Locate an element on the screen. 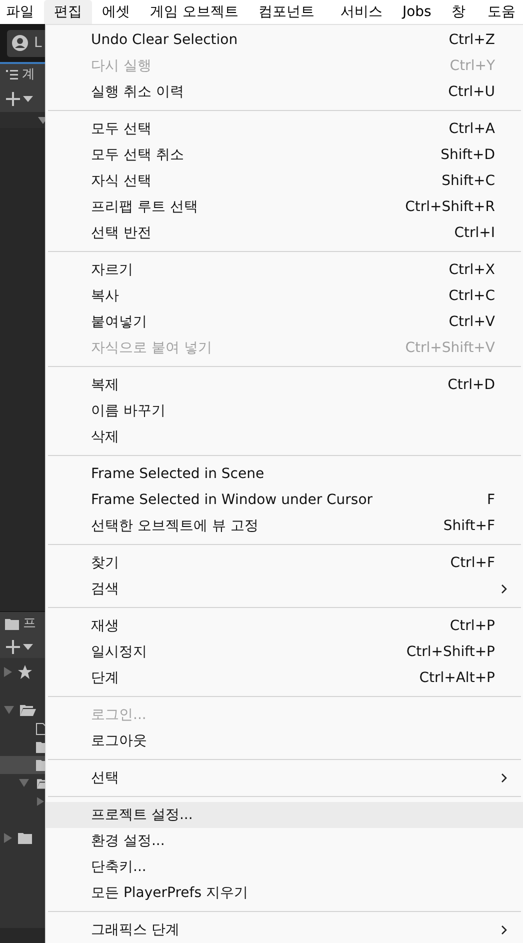 The width and height of the screenshot is (523, 943). shortcut-label: Shift+C is located at coordinates (468, 181).